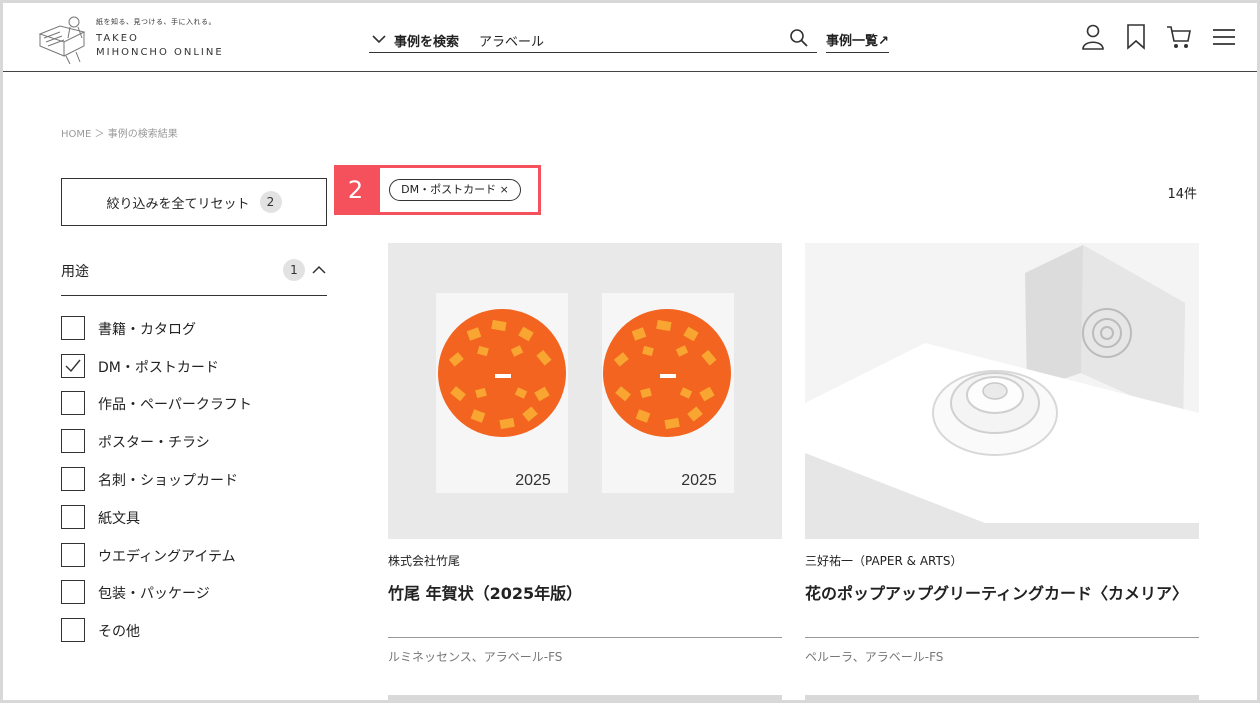 The width and height of the screenshot is (1260, 703). Describe the element at coordinates (75, 272) in the screenshot. I see `filter-title: 用途` at that location.